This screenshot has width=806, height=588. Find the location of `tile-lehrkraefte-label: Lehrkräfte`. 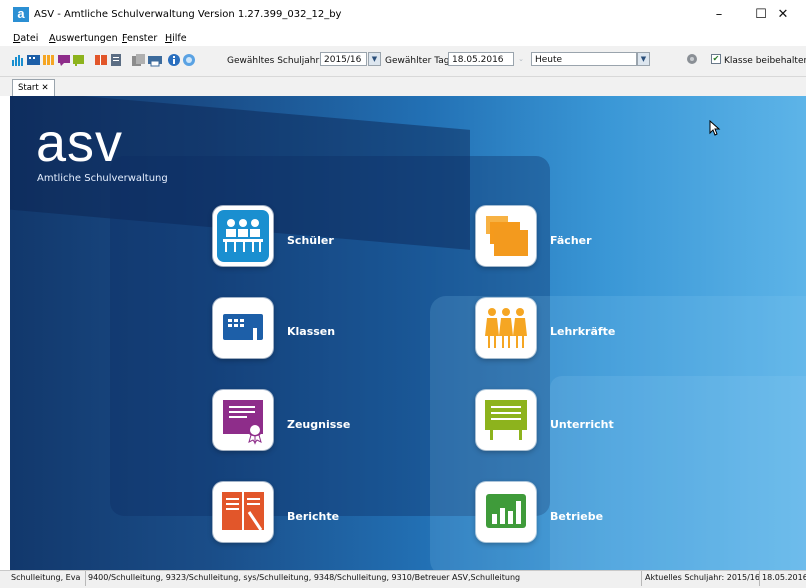

tile-lehrkraefte-label: Lehrkräfte is located at coordinates (582, 331).